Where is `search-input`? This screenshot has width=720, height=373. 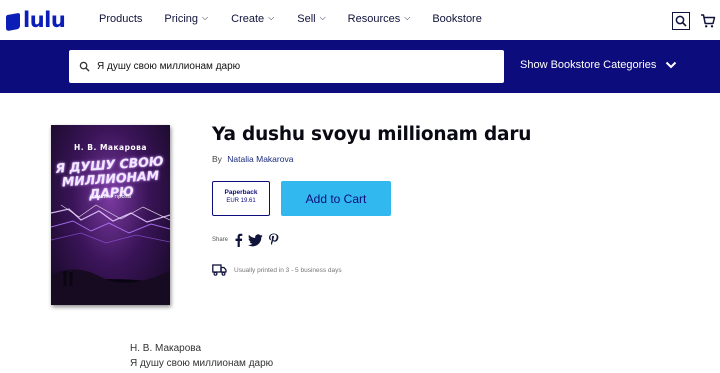 search-input is located at coordinates (287, 66).